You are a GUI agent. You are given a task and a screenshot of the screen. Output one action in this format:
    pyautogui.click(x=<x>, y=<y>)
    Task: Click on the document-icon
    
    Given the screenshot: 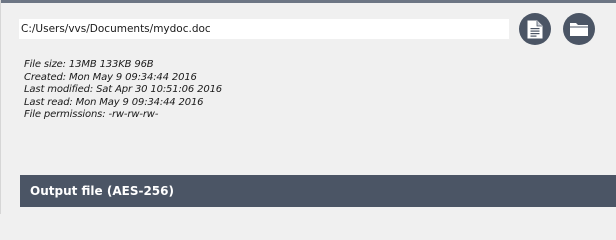 What is the action you would take?
    pyautogui.click(x=535, y=29)
    